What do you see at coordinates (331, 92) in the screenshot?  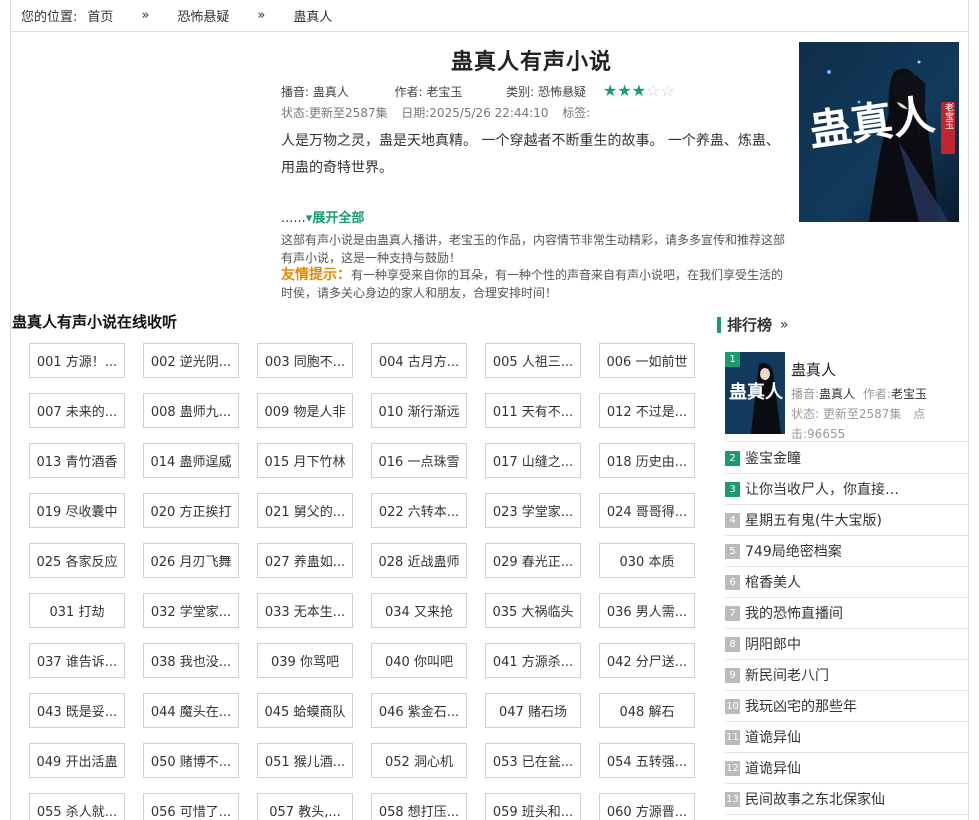 I see `narrator-link: 蛊真人` at bounding box center [331, 92].